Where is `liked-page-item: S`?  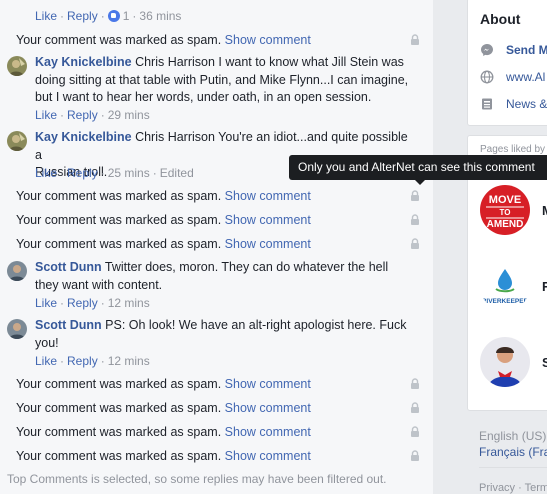 liked-page-item: S is located at coordinates (513, 364).